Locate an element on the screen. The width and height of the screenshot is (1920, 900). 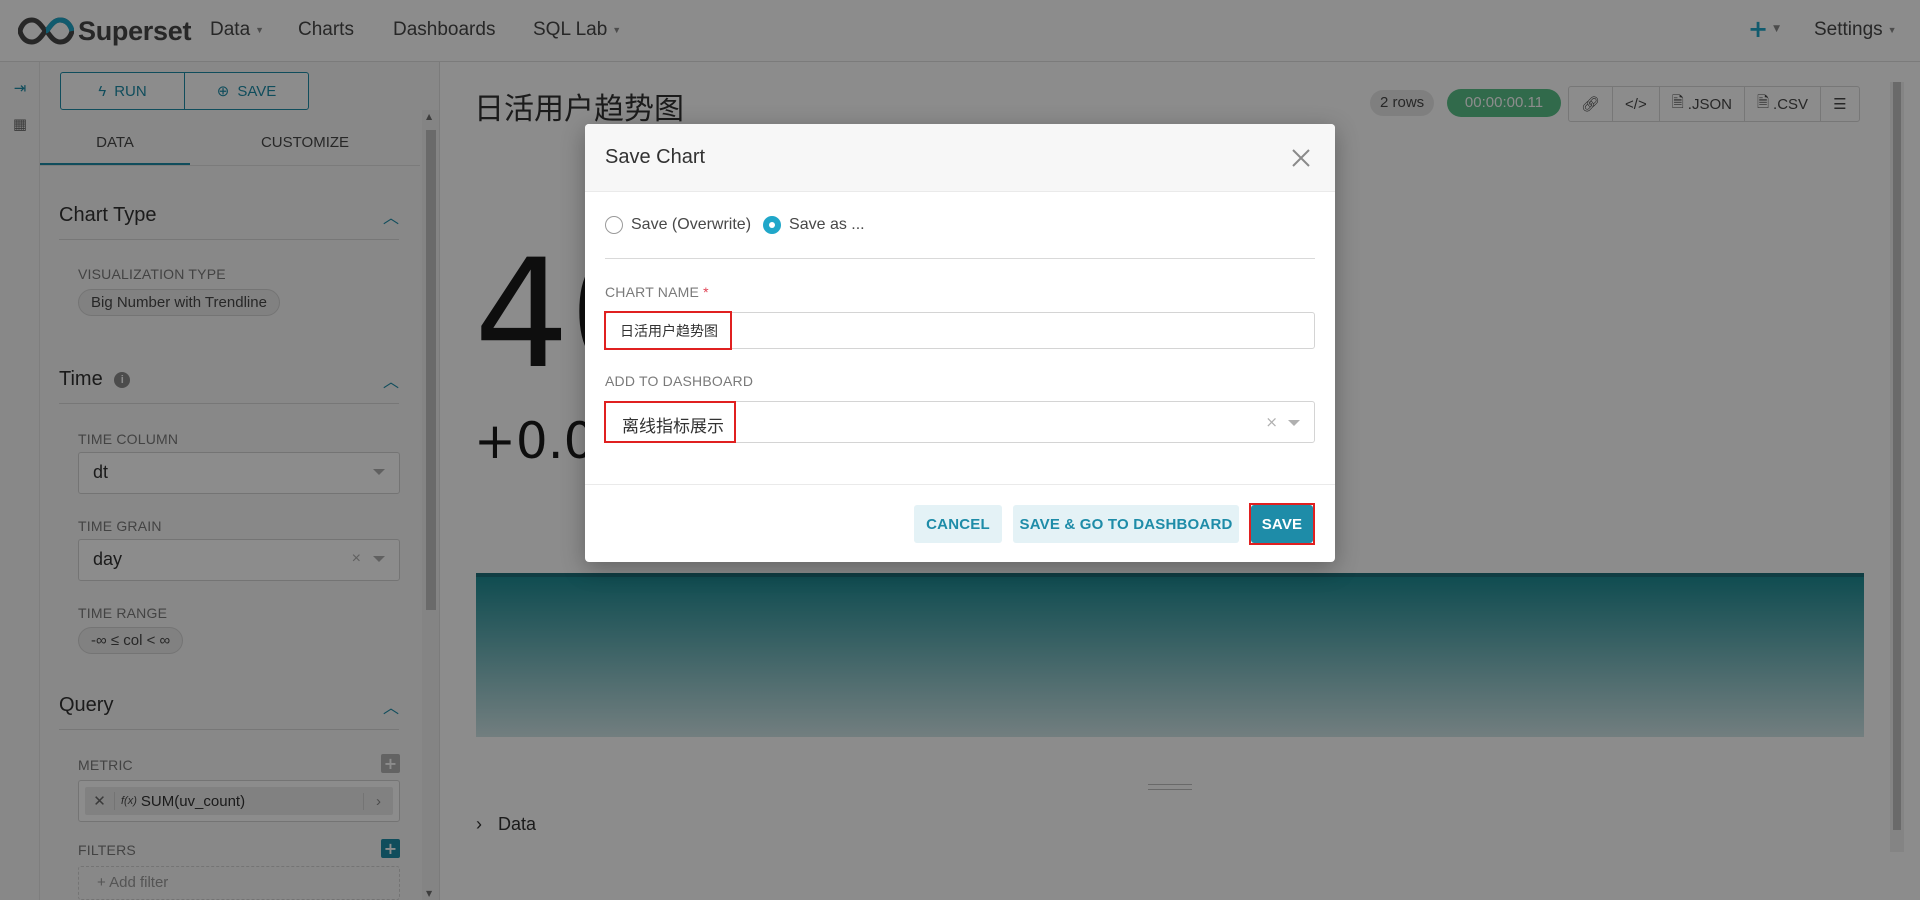
modal-save-button: SAVE is located at coordinates (1282, 524).